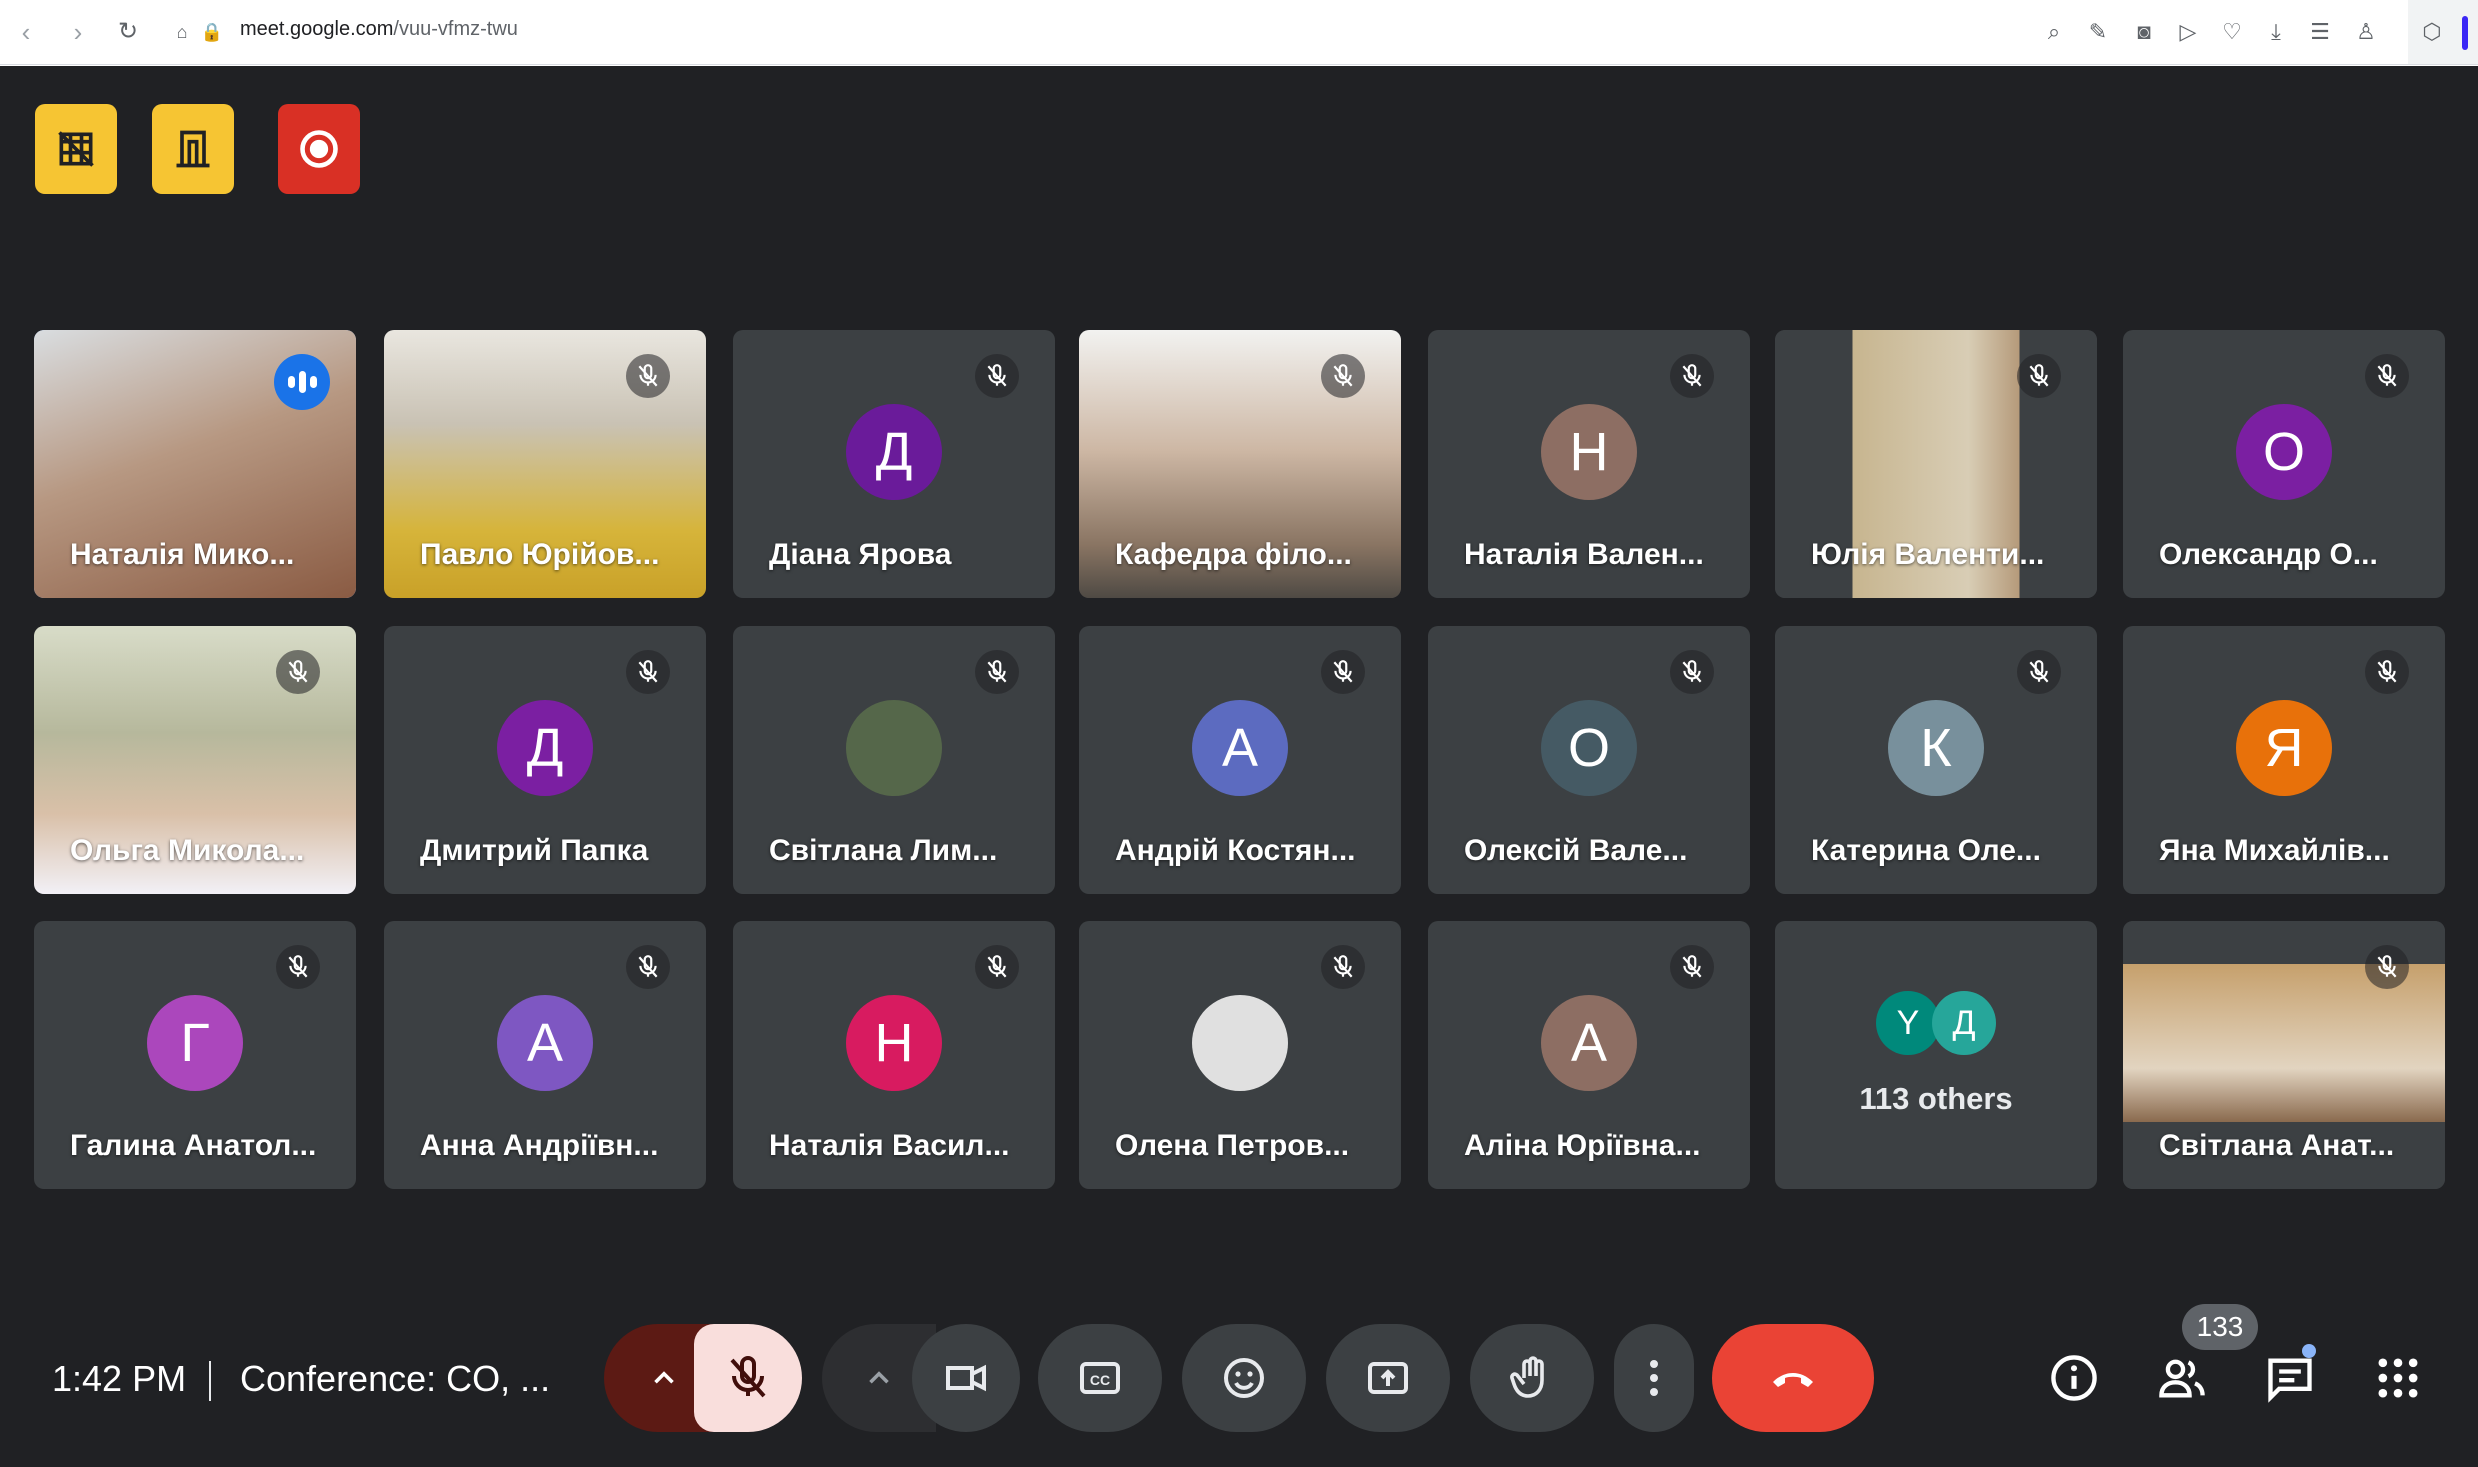 Image resolution: width=2478 pixels, height=1467 pixels. I want to click on send-icon: ▷, so click(2188, 32).